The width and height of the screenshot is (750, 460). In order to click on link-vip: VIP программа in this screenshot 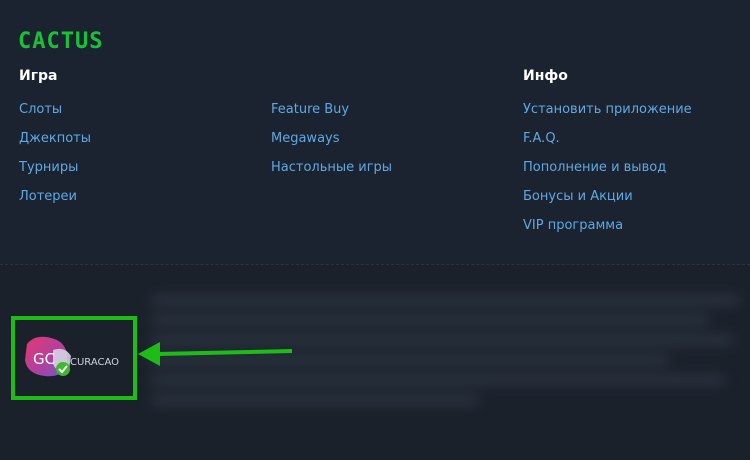, I will do `click(607, 231)`.